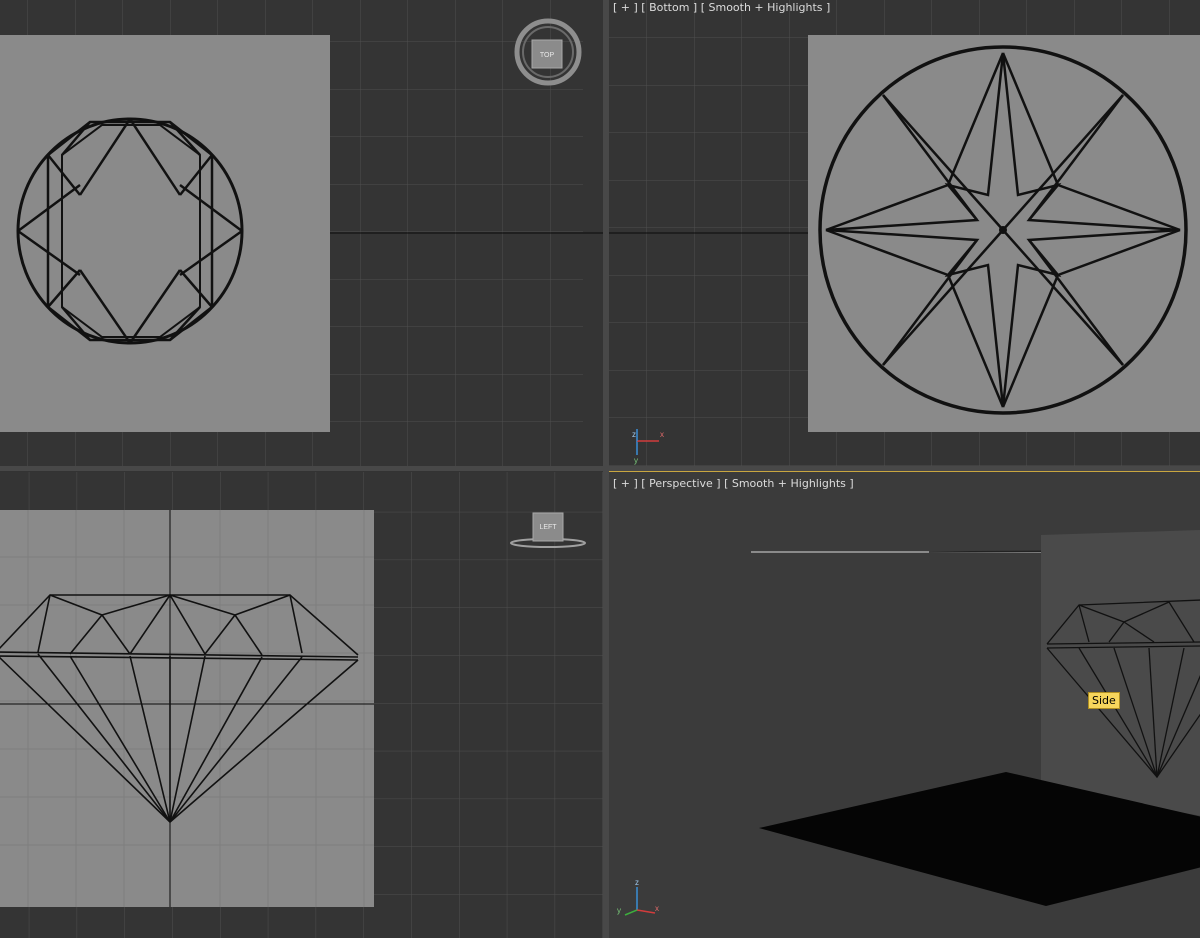 Image resolution: width=1200 pixels, height=938 pixels. Describe the element at coordinates (548, 527) in the screenshot. I see `viewcube-face-label-left: LEFT` at that location.